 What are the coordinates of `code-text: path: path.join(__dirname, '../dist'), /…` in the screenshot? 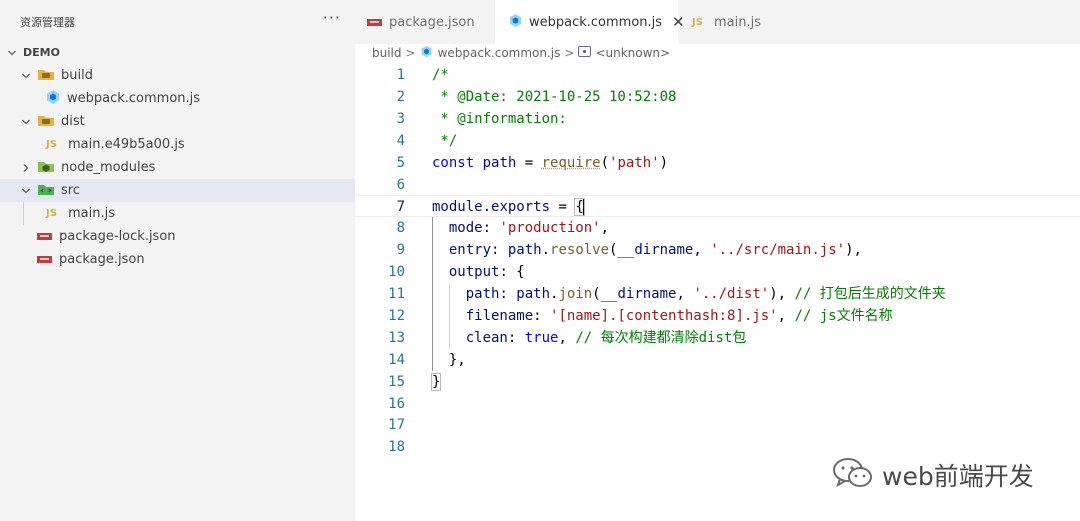 It's located at (689, 294).